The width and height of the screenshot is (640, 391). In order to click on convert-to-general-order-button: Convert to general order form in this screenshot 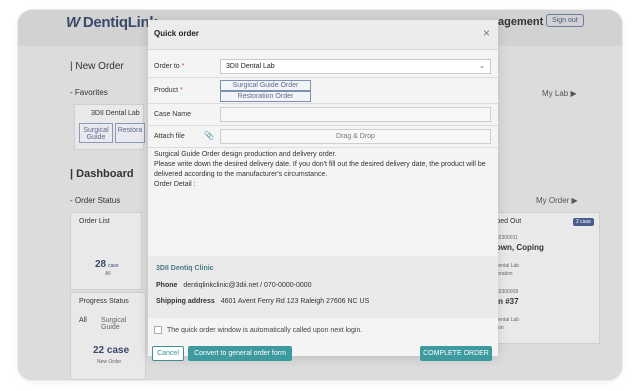, I will do `click(240, 353)`.